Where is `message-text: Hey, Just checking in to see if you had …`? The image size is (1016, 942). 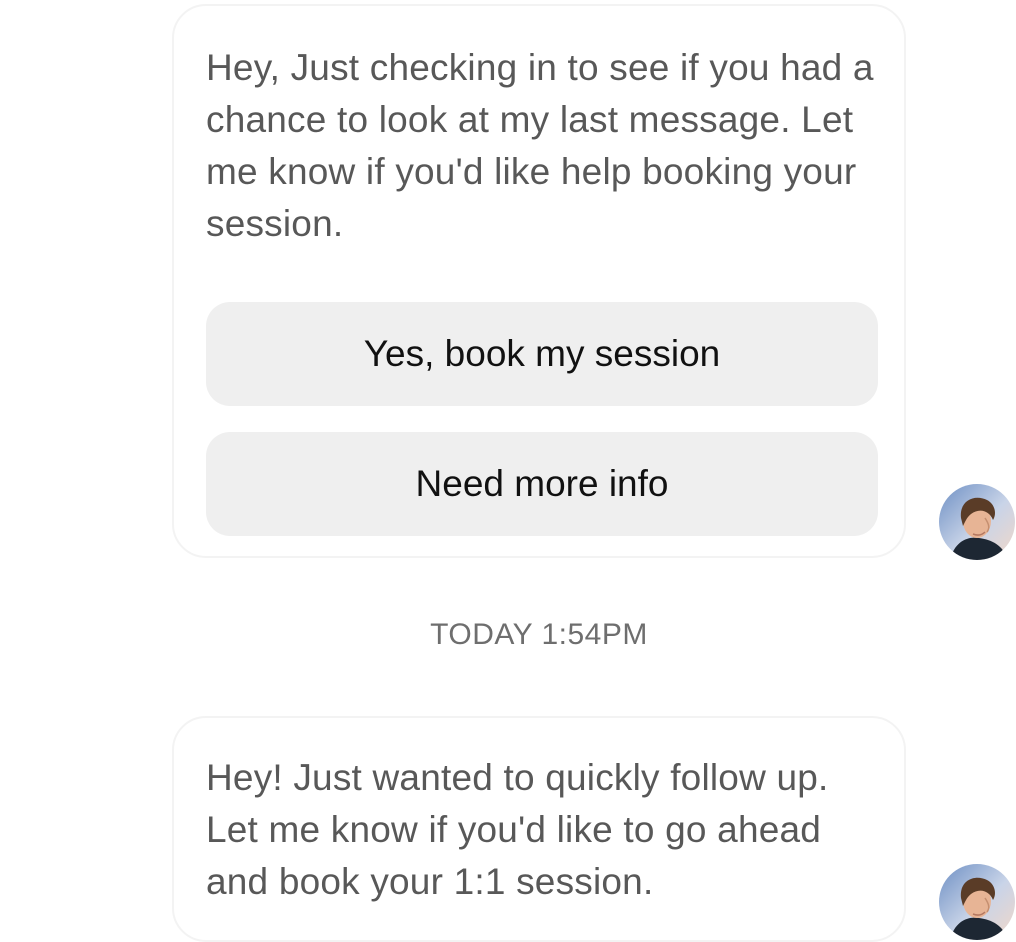
message-text: Hey, Just checking in to see if you had … is located at coordinates (540, 145).